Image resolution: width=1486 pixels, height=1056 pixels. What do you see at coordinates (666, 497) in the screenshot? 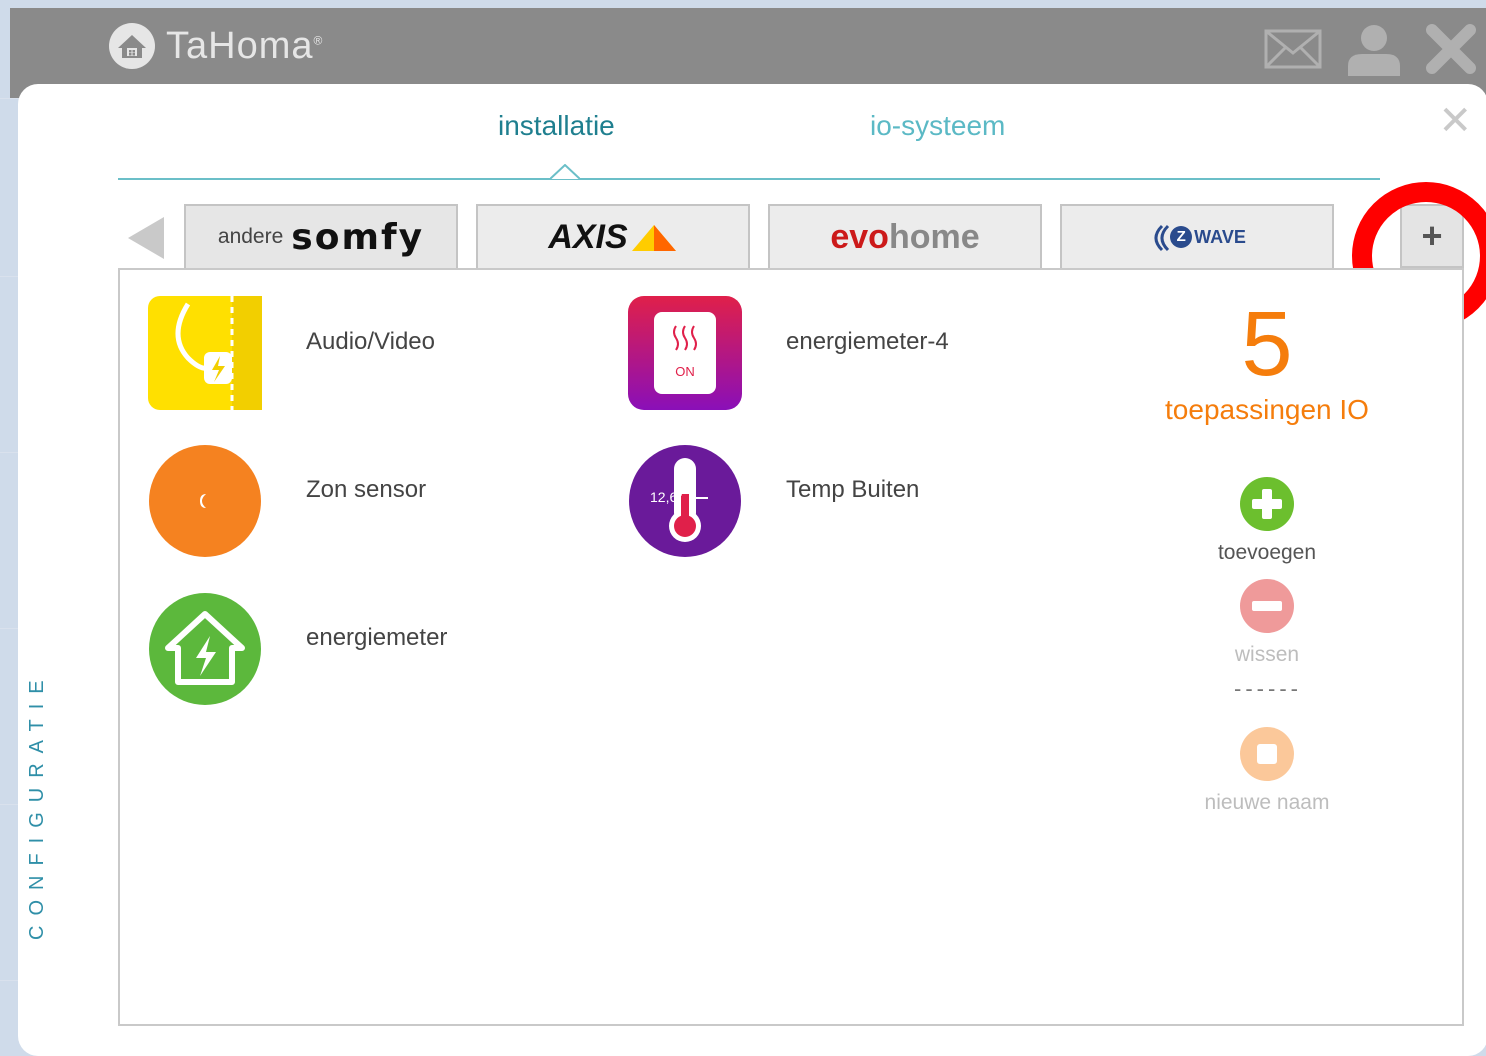
I see `thermometer-value-text: 12,6°` at bounding box center [666, 497].